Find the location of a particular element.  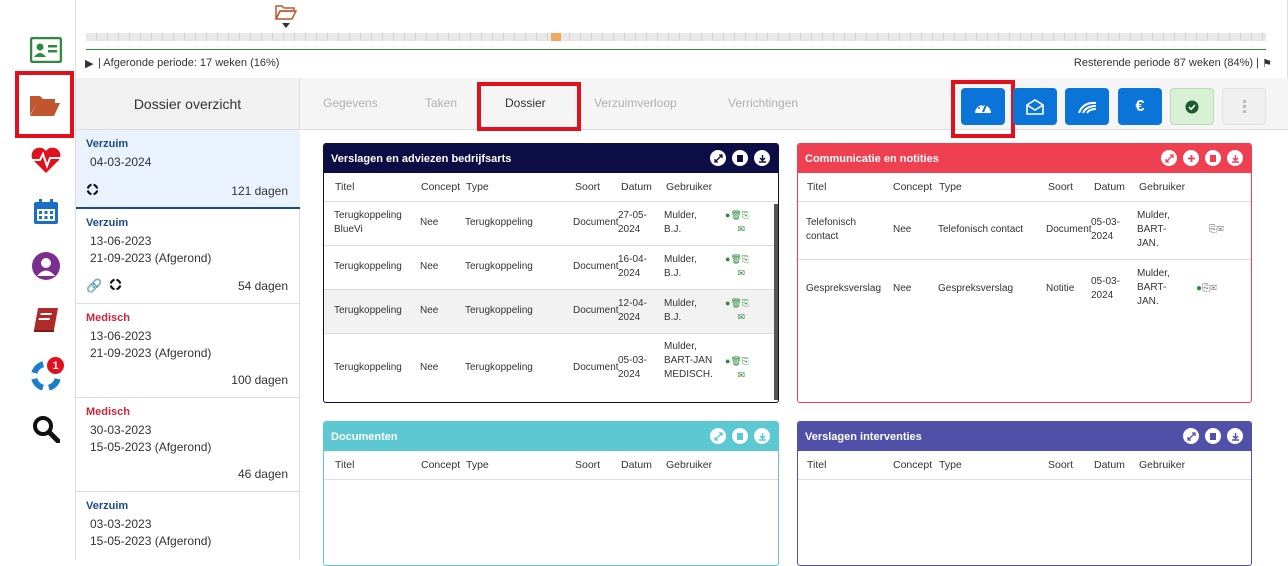

cell-soort: Document is located at coordinates (596, 367).